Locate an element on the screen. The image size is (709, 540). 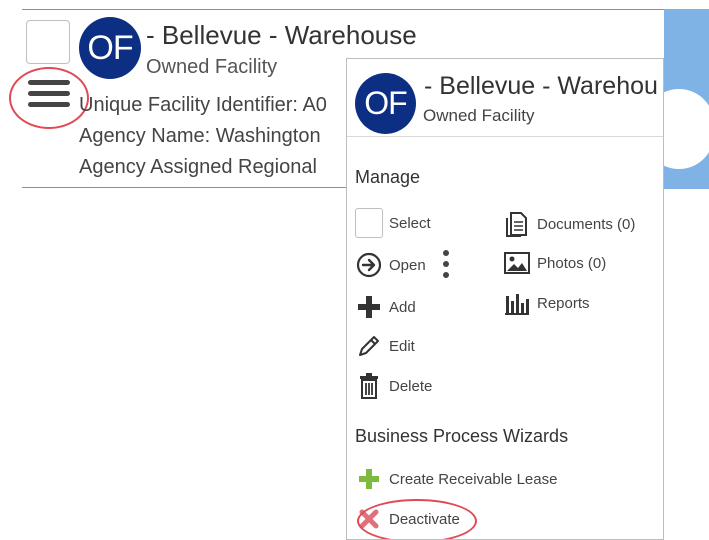
plus-icon is located at coordinates (369, 307).